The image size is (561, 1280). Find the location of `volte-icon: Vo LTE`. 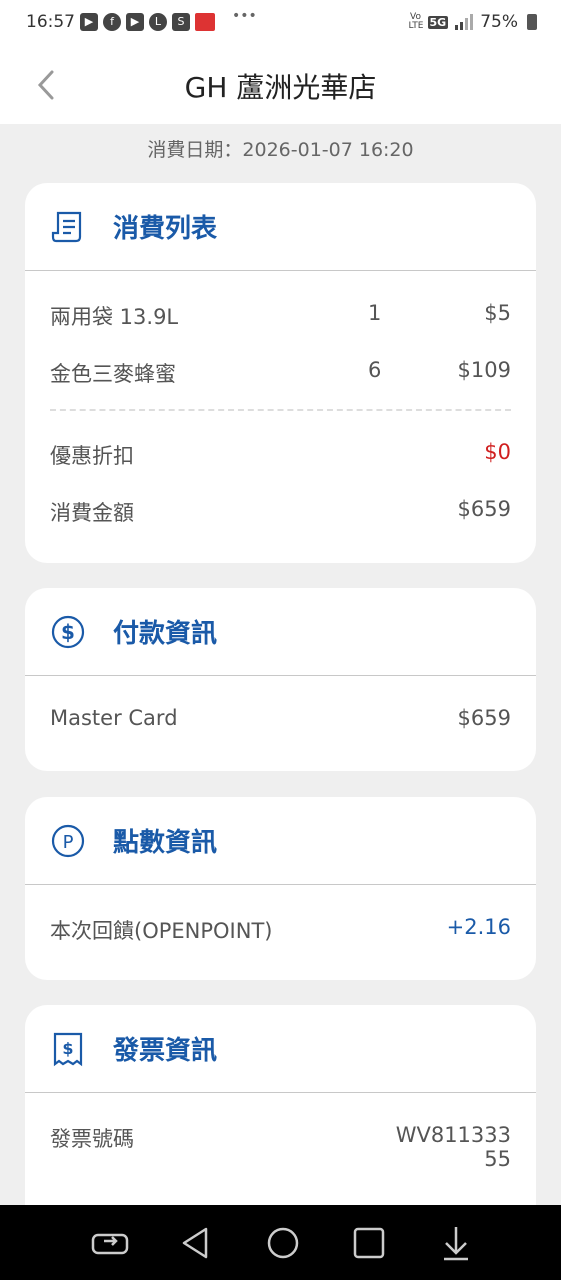

volte-icon: Vo LTE is located at coordinates (416, 21).